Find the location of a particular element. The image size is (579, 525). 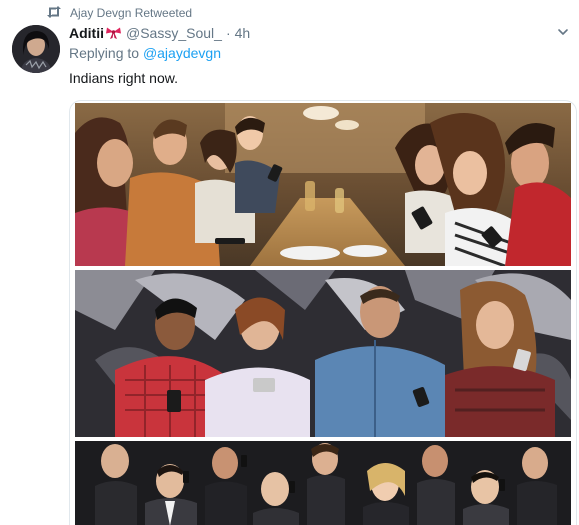

display-name: Aditii is located at coordinates (86, 33).